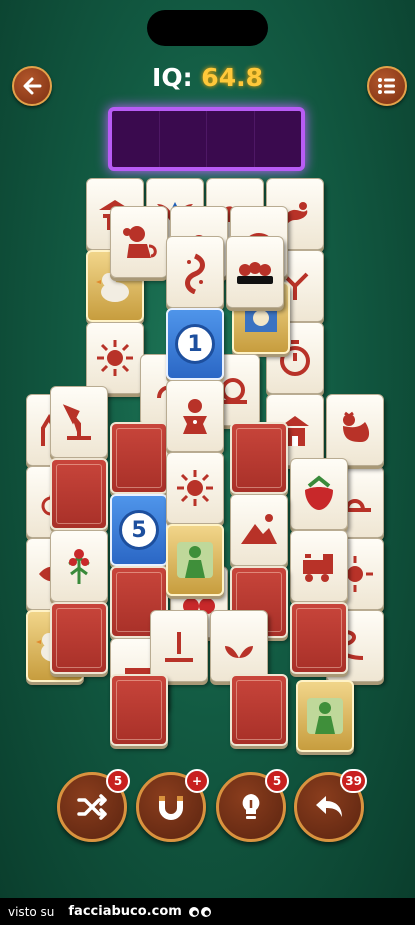 This screenshot has width=415, height=925. I want to click on watermark-bar: visto su facciabuco.com, so click(207, 911).